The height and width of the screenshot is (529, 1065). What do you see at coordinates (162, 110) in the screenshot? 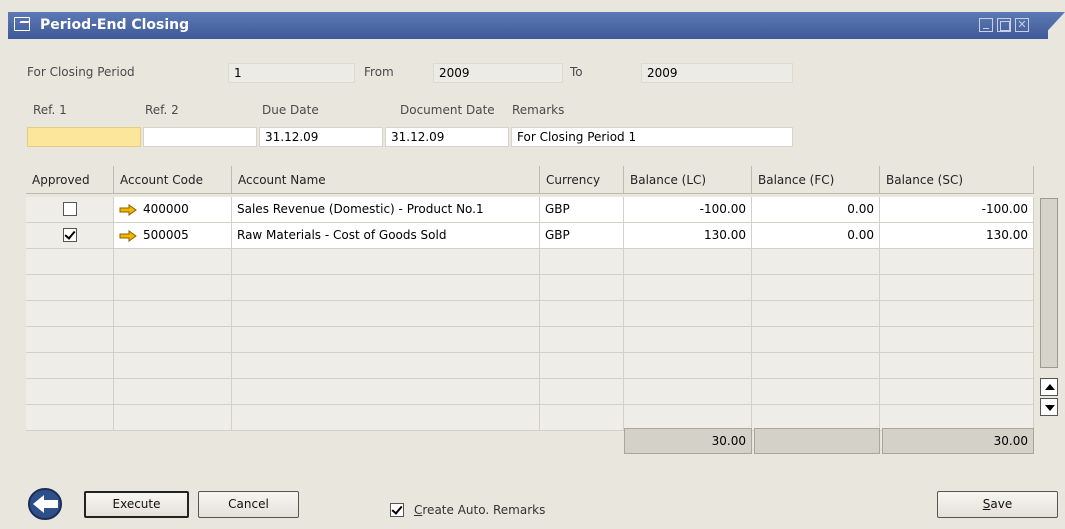
I see `ref2-label: Ref. 2` at bounding box center [162, 110].